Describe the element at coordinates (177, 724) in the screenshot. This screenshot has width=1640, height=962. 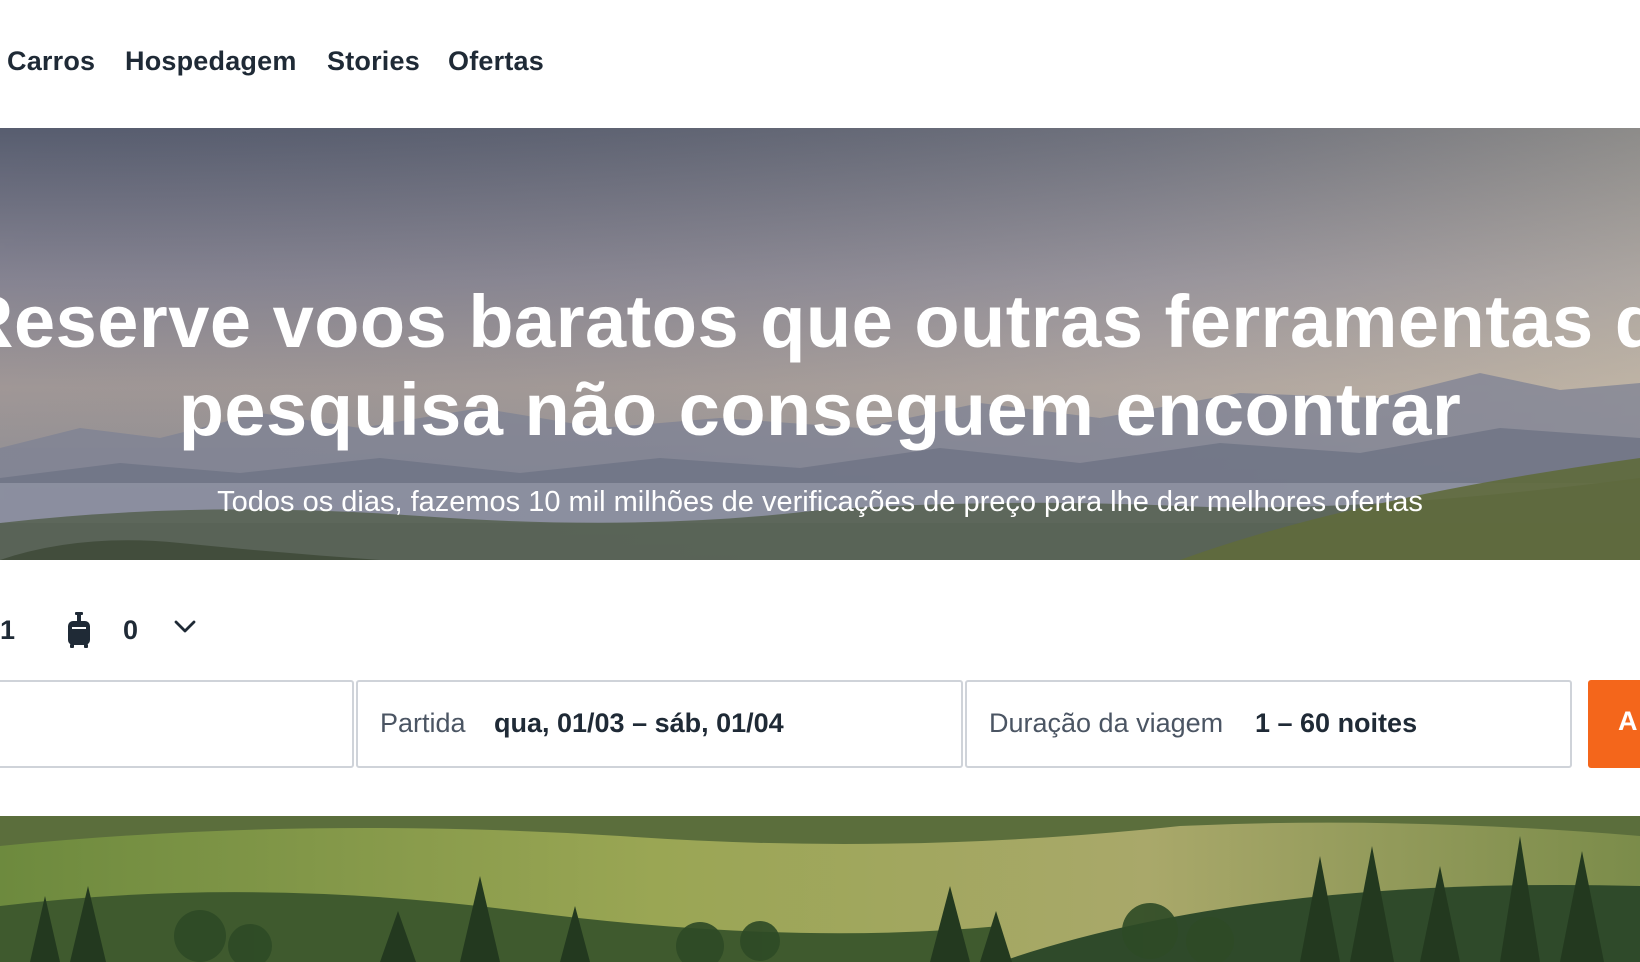
I see `origin-field` at that location.